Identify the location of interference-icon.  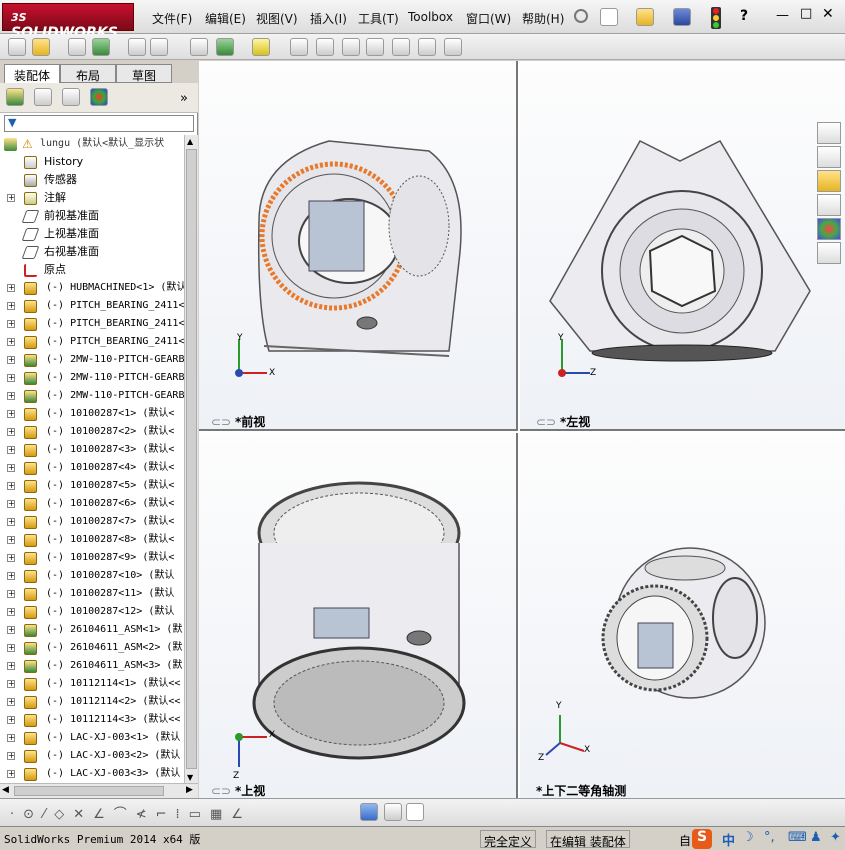
(401, 47).